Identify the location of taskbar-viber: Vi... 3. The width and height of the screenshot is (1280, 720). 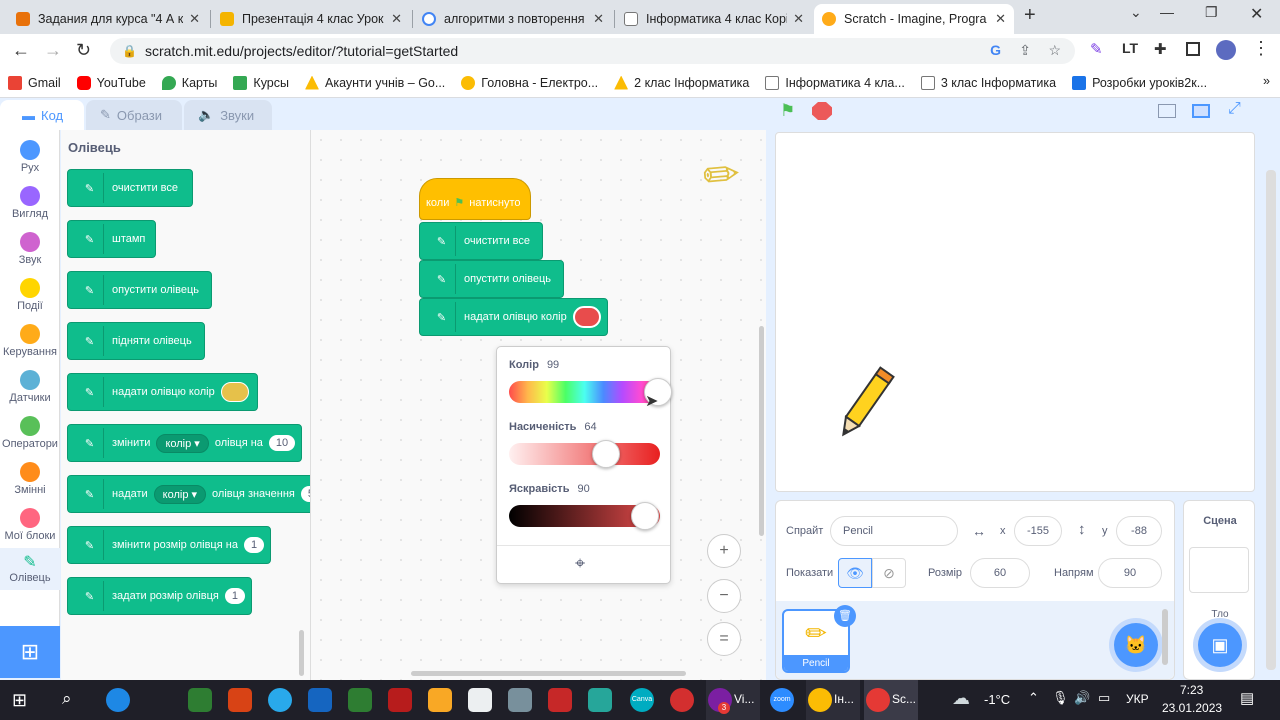
(733, 700).